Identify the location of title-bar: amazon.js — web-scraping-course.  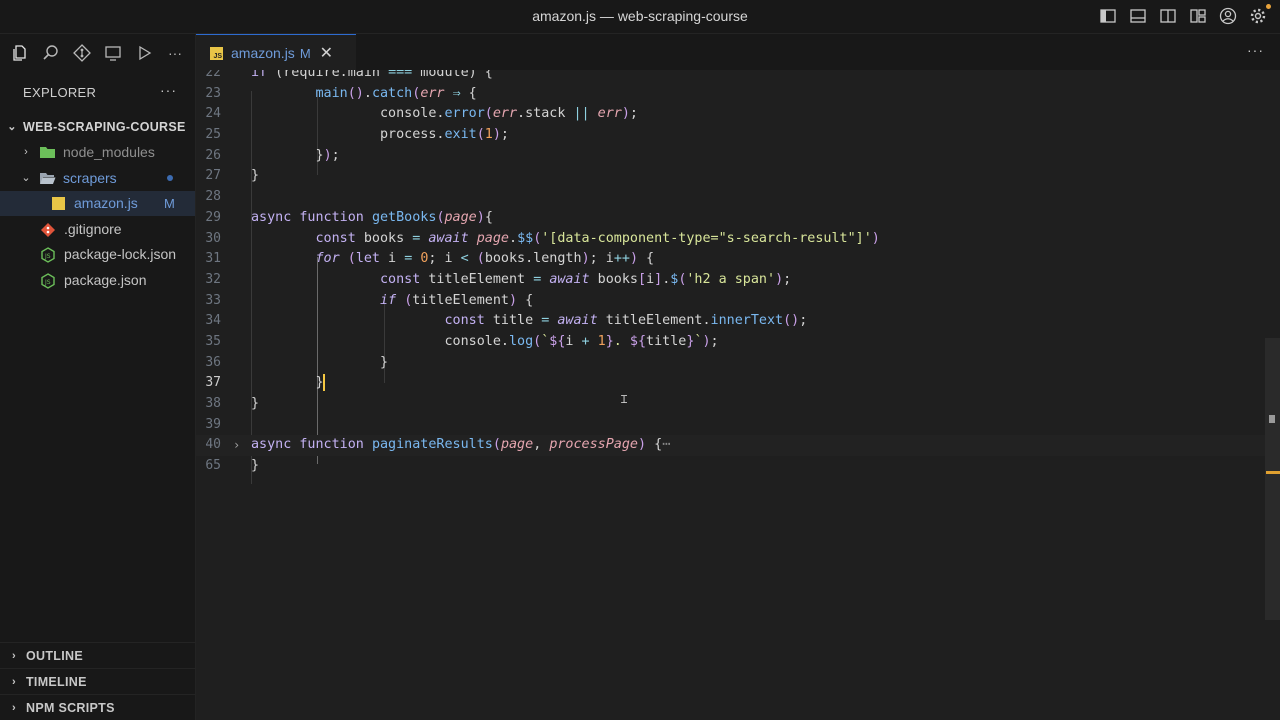
(640, 17).